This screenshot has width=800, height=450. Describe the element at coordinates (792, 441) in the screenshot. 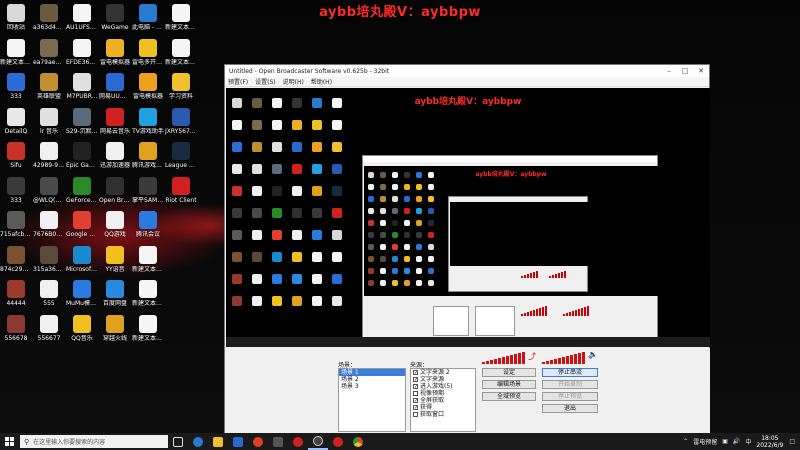

I see `notification-icon: □` at that location.